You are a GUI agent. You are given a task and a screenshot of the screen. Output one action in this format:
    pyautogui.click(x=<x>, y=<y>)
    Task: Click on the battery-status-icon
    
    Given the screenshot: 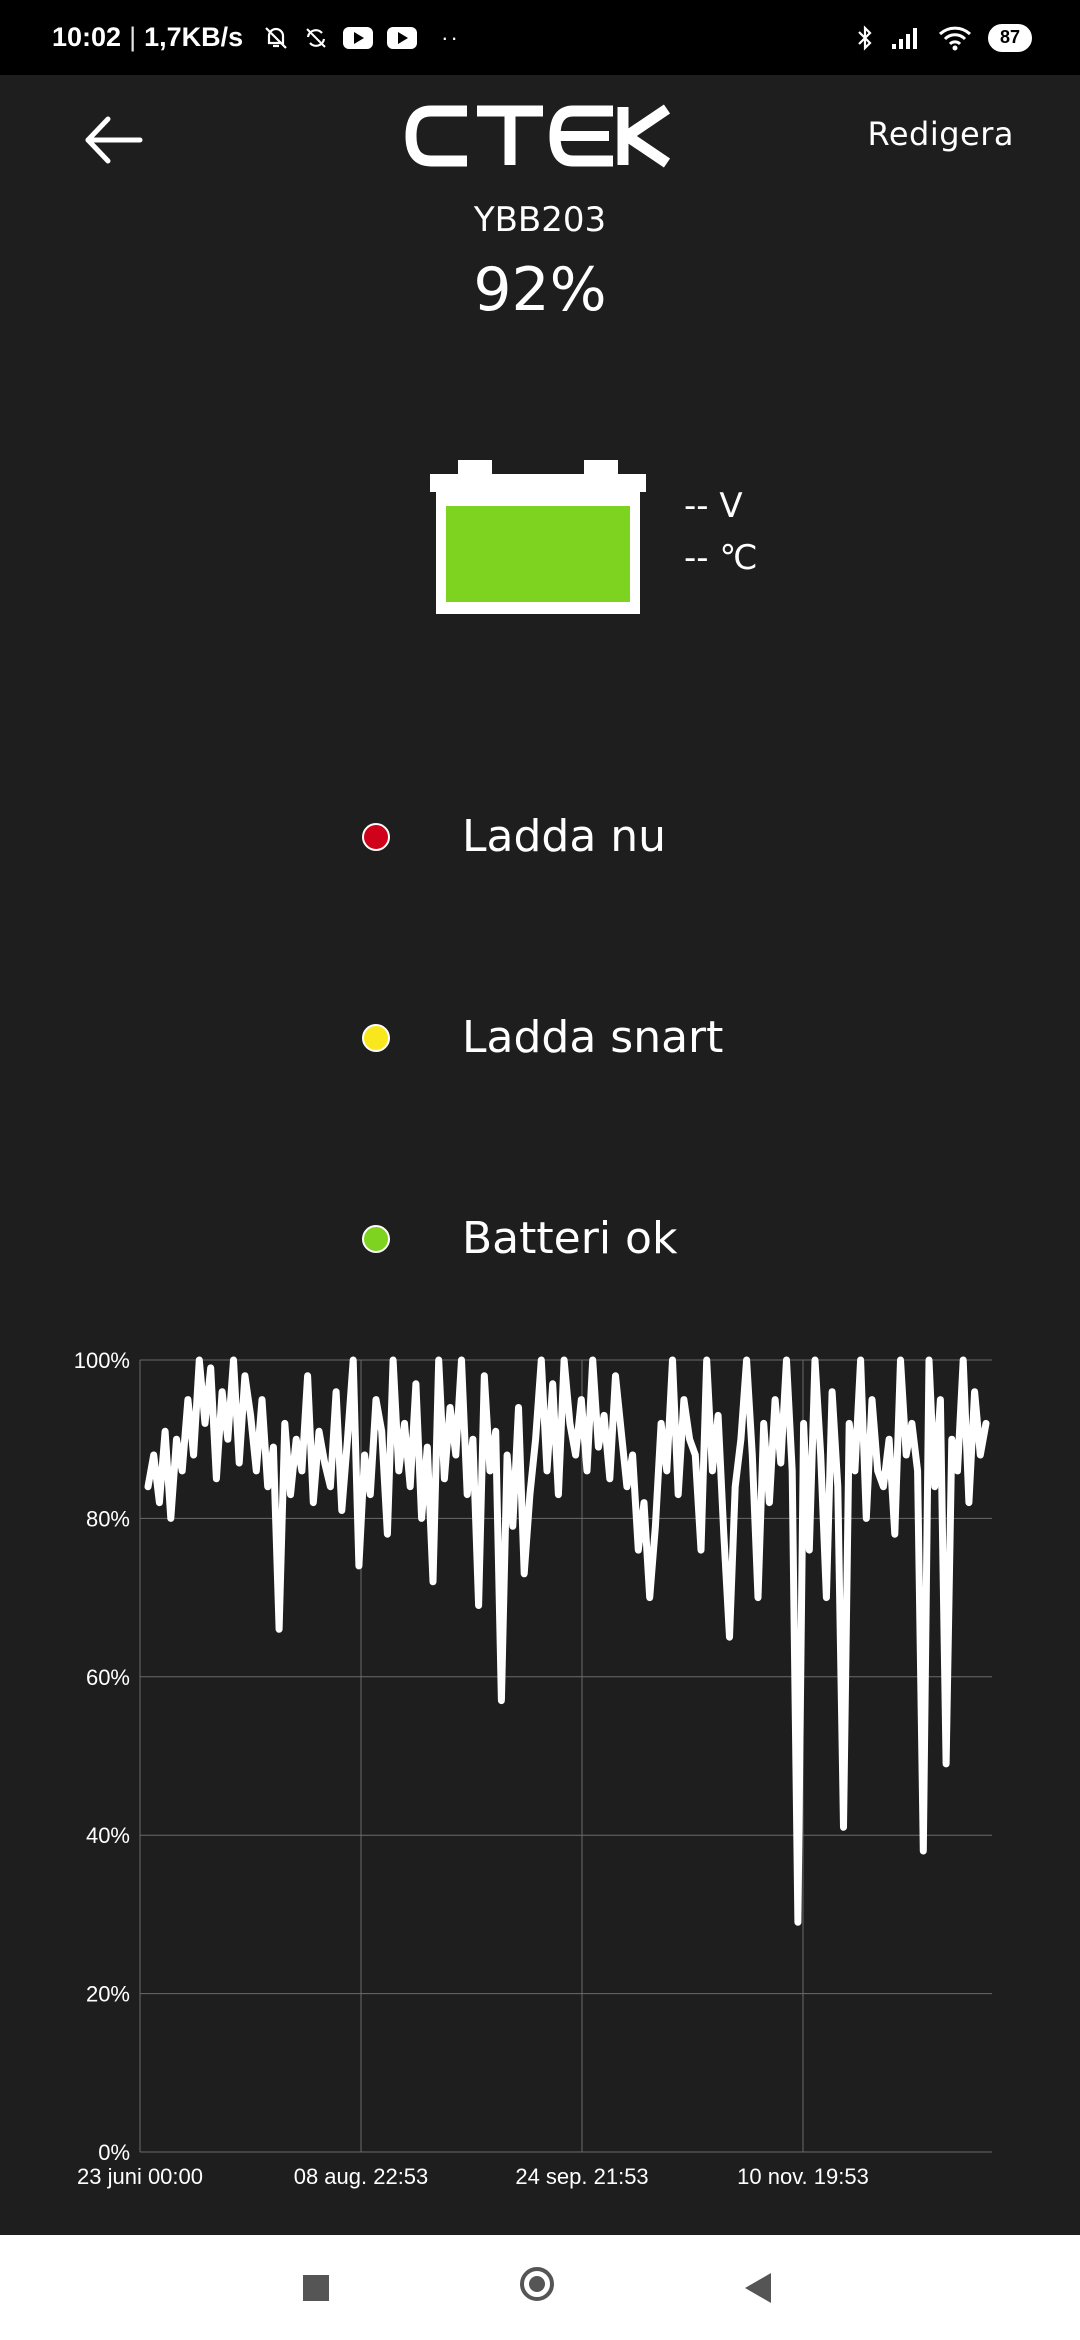 What is the action you would take?
    pyautogui.click(x=538, y=538)
    